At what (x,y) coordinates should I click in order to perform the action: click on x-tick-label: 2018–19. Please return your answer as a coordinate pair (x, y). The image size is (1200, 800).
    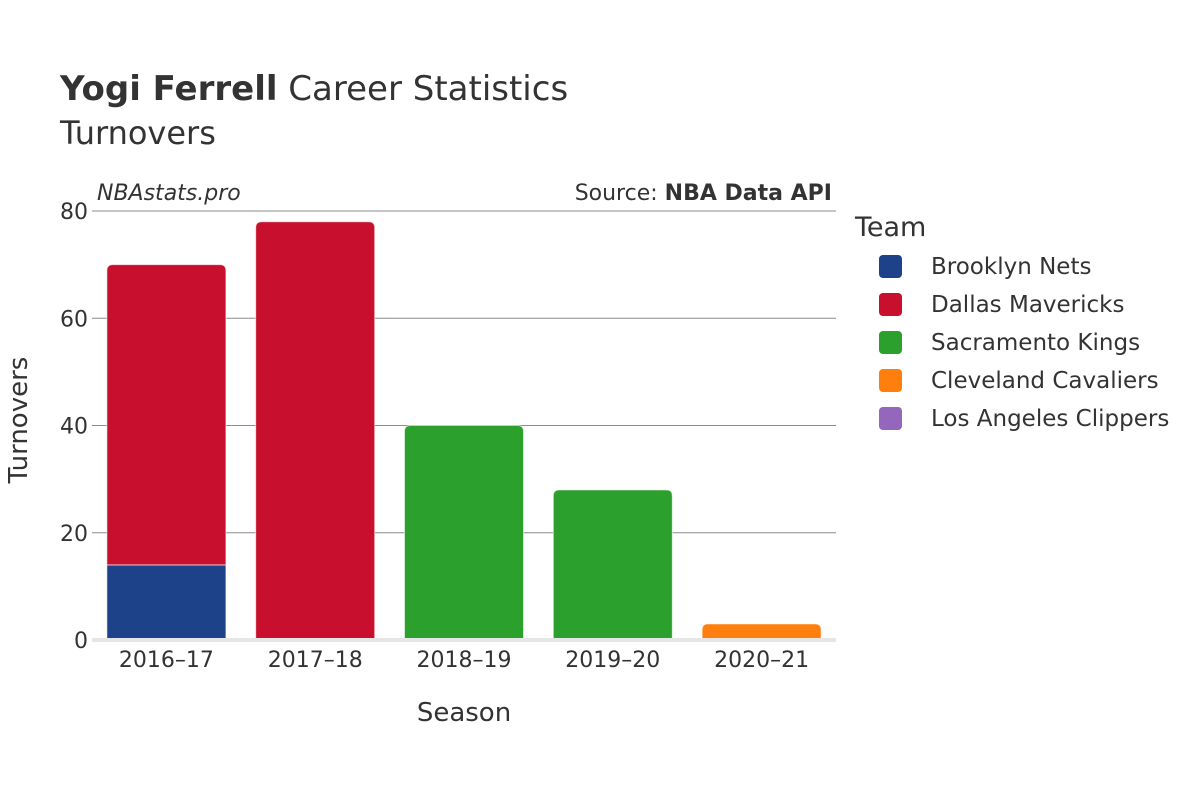
    Looking at the image, I should click on (464, 660).